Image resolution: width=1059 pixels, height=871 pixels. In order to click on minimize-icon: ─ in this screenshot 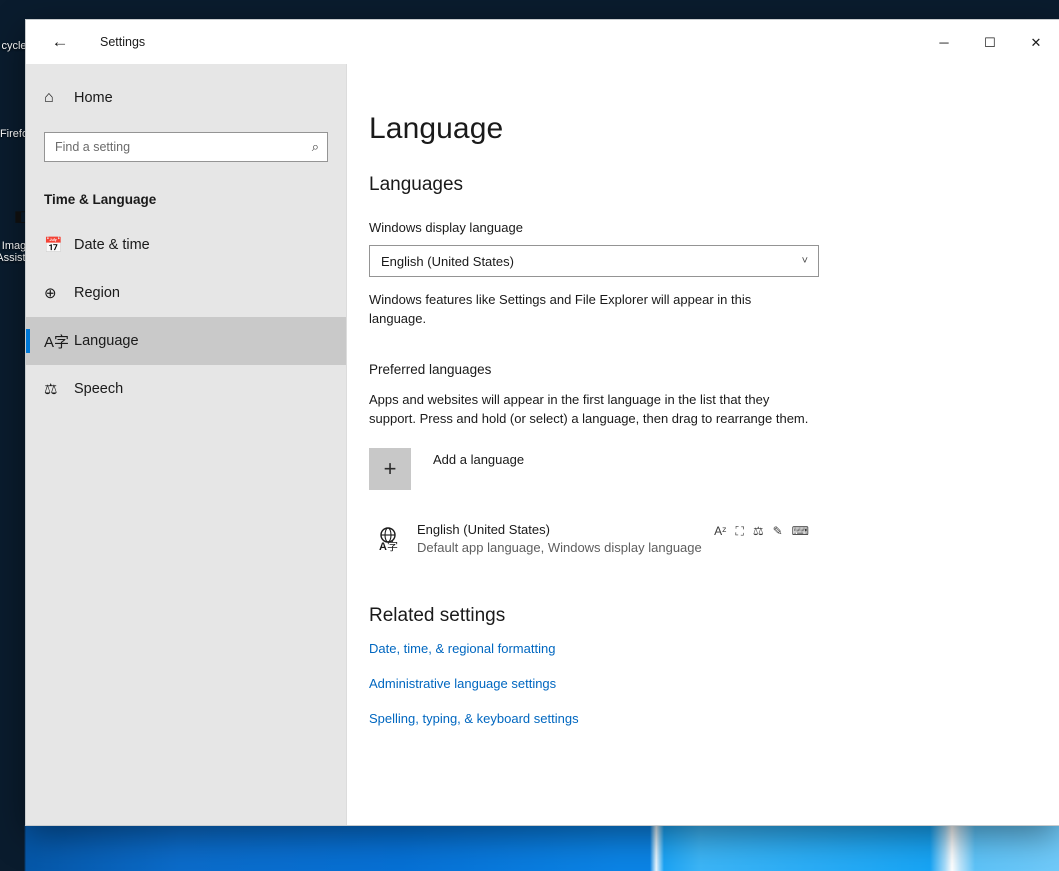, I will do `click(944, 42)`.